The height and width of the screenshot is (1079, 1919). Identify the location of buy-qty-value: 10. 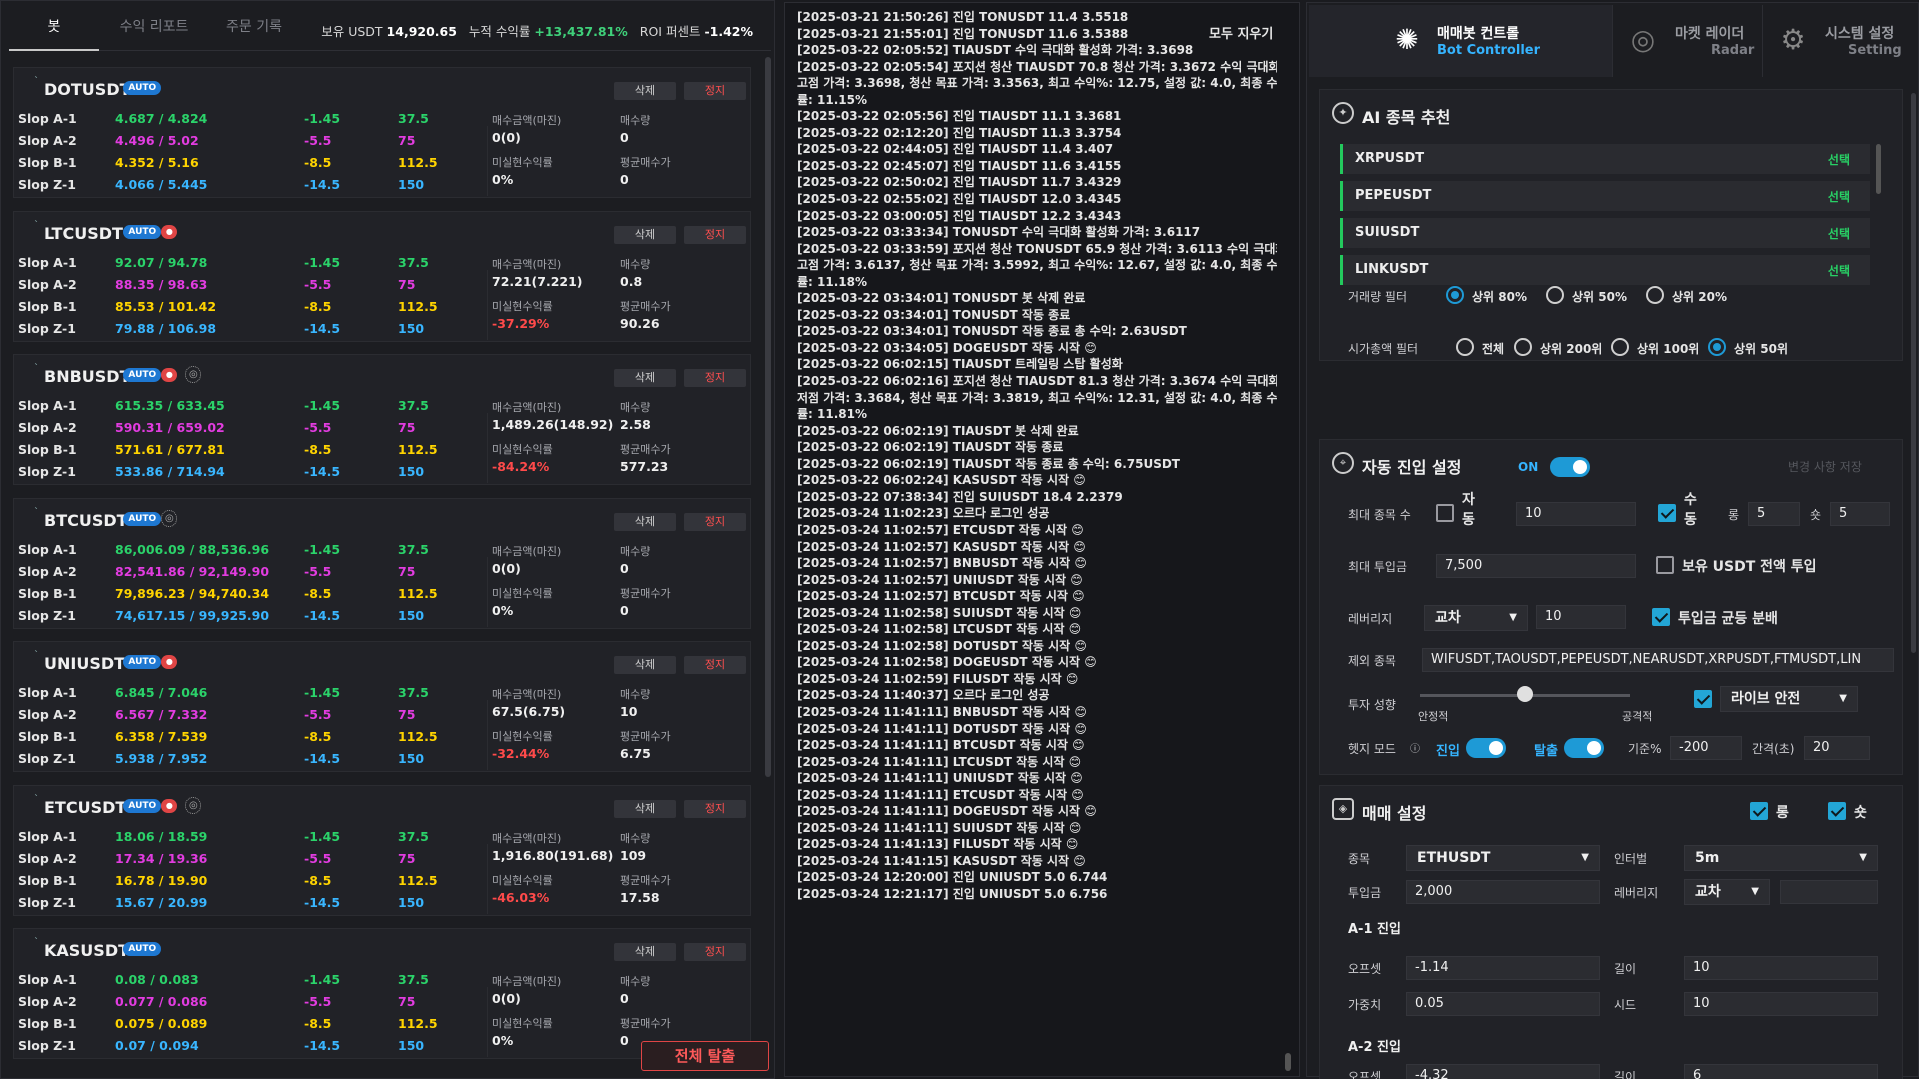
(629, 711).